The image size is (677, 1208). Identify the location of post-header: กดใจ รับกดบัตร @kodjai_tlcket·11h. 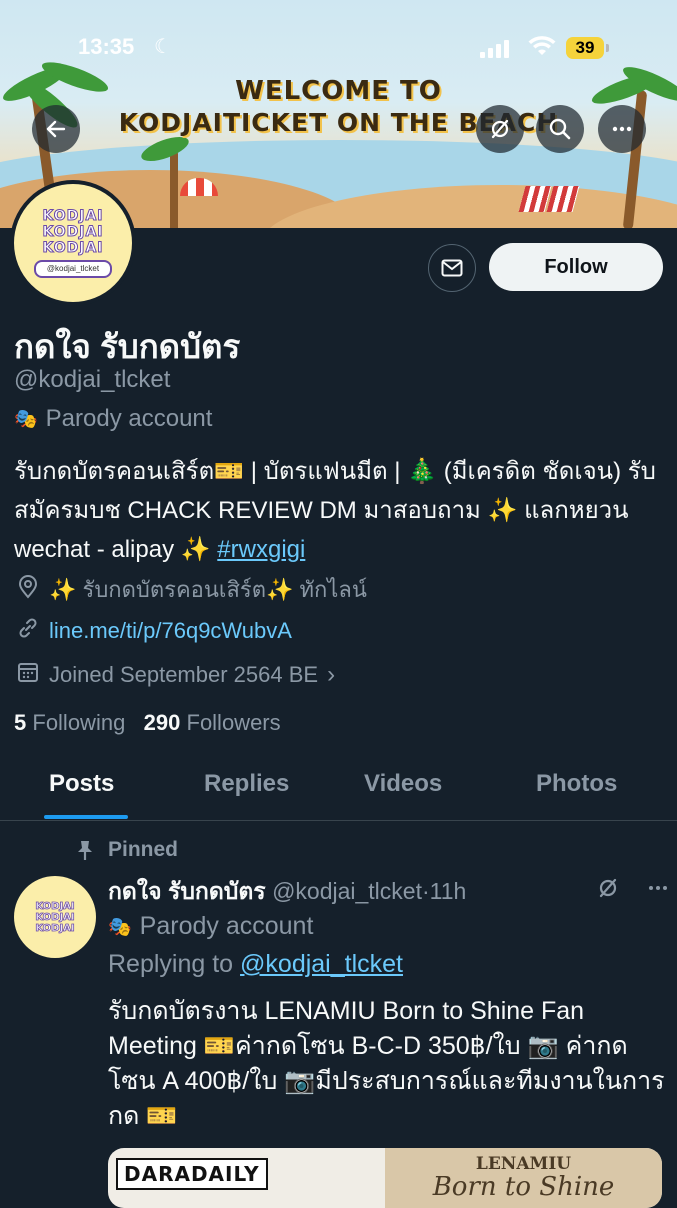
(287, 891).